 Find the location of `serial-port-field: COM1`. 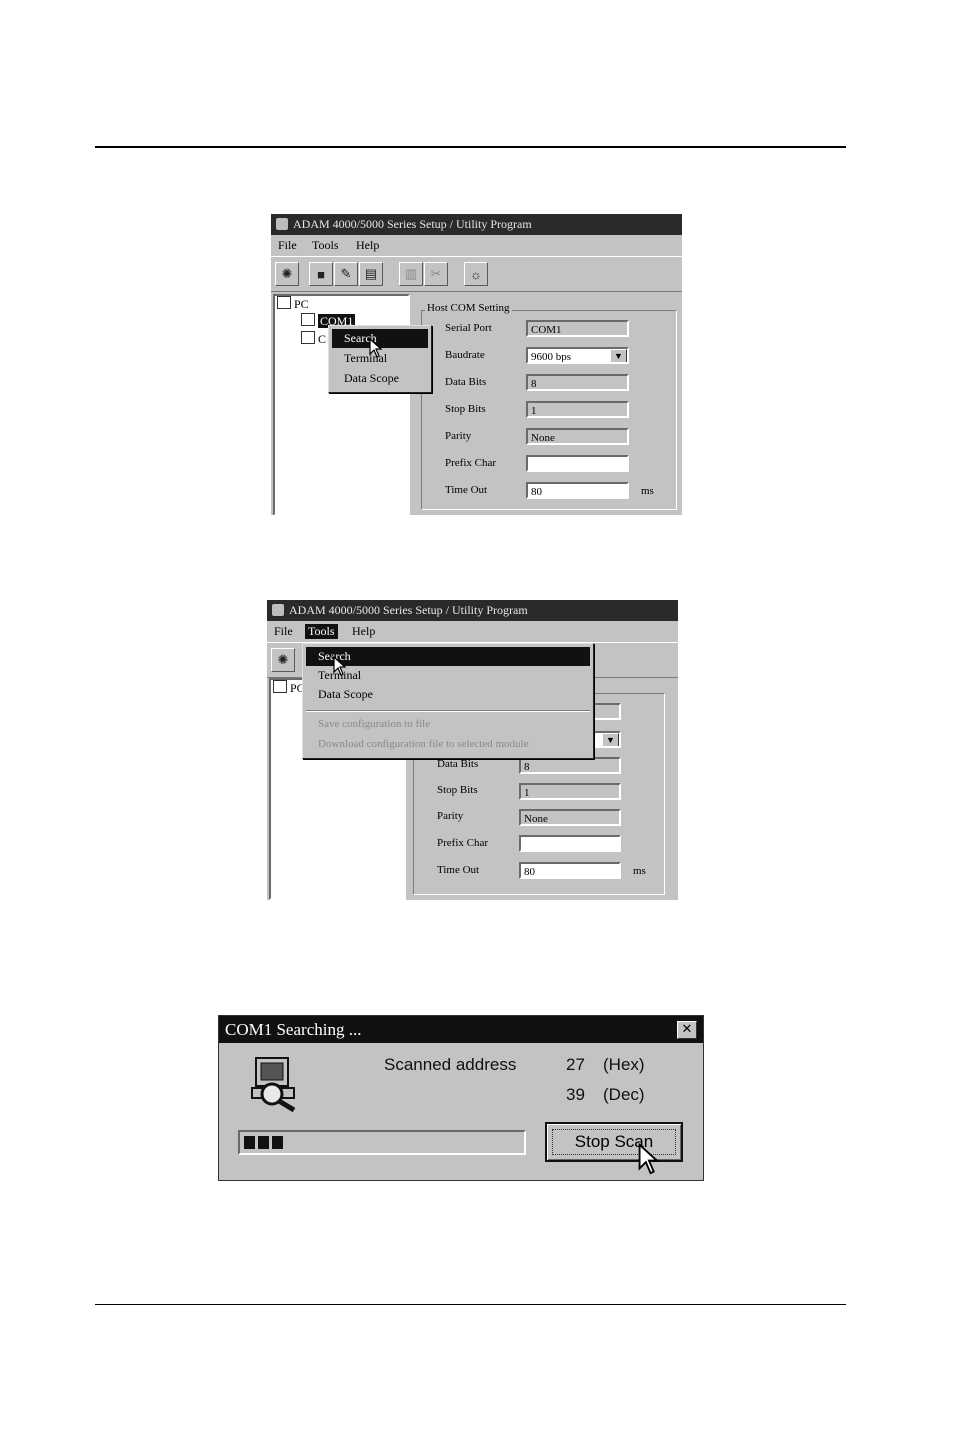

serial-port-field: COM1 is located at coordinates (577, 328).